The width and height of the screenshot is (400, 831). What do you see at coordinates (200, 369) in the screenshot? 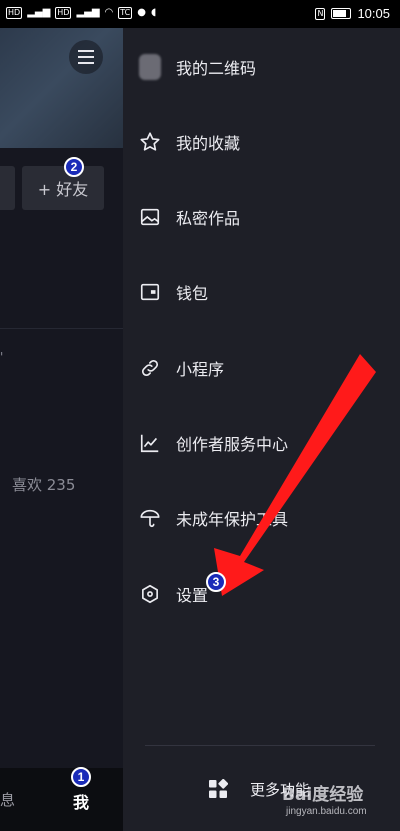
I see `menu-item-label: 小程序` at bounding box center [200, 369].